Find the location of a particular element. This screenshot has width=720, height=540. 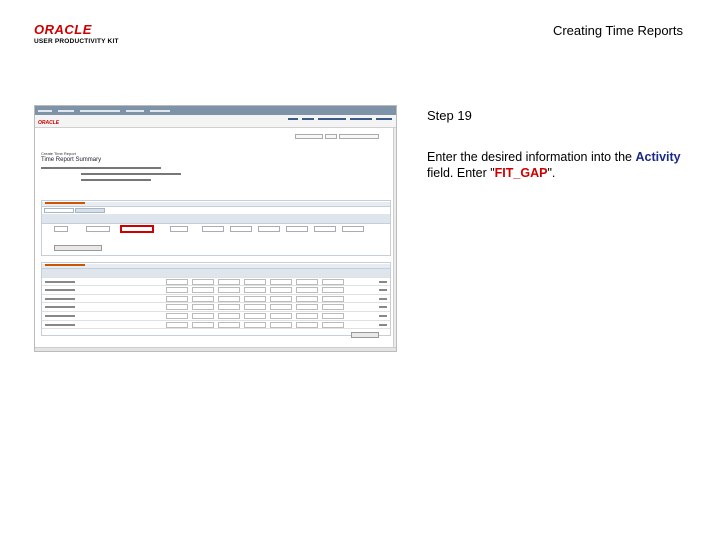

screenshot-project-section is located at coordinates (216, 228).